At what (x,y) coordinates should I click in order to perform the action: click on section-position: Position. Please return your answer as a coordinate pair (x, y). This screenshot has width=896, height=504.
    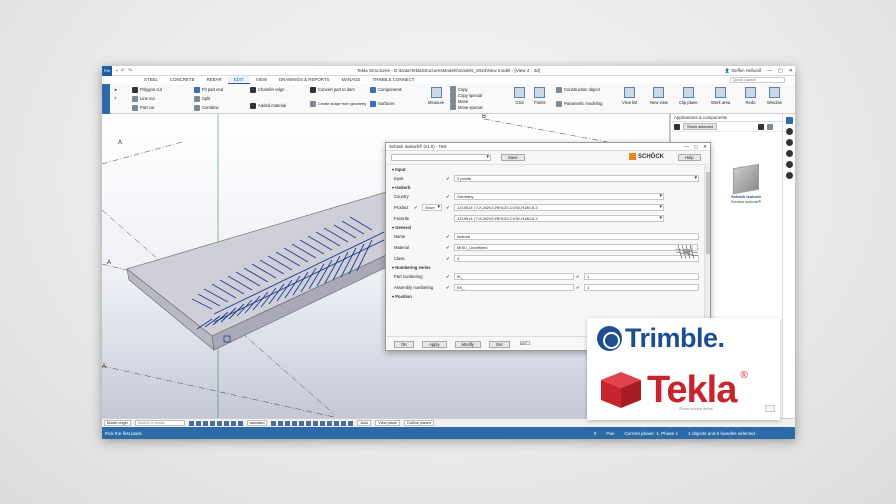
    Looking at the image, I should click on (545, 296).